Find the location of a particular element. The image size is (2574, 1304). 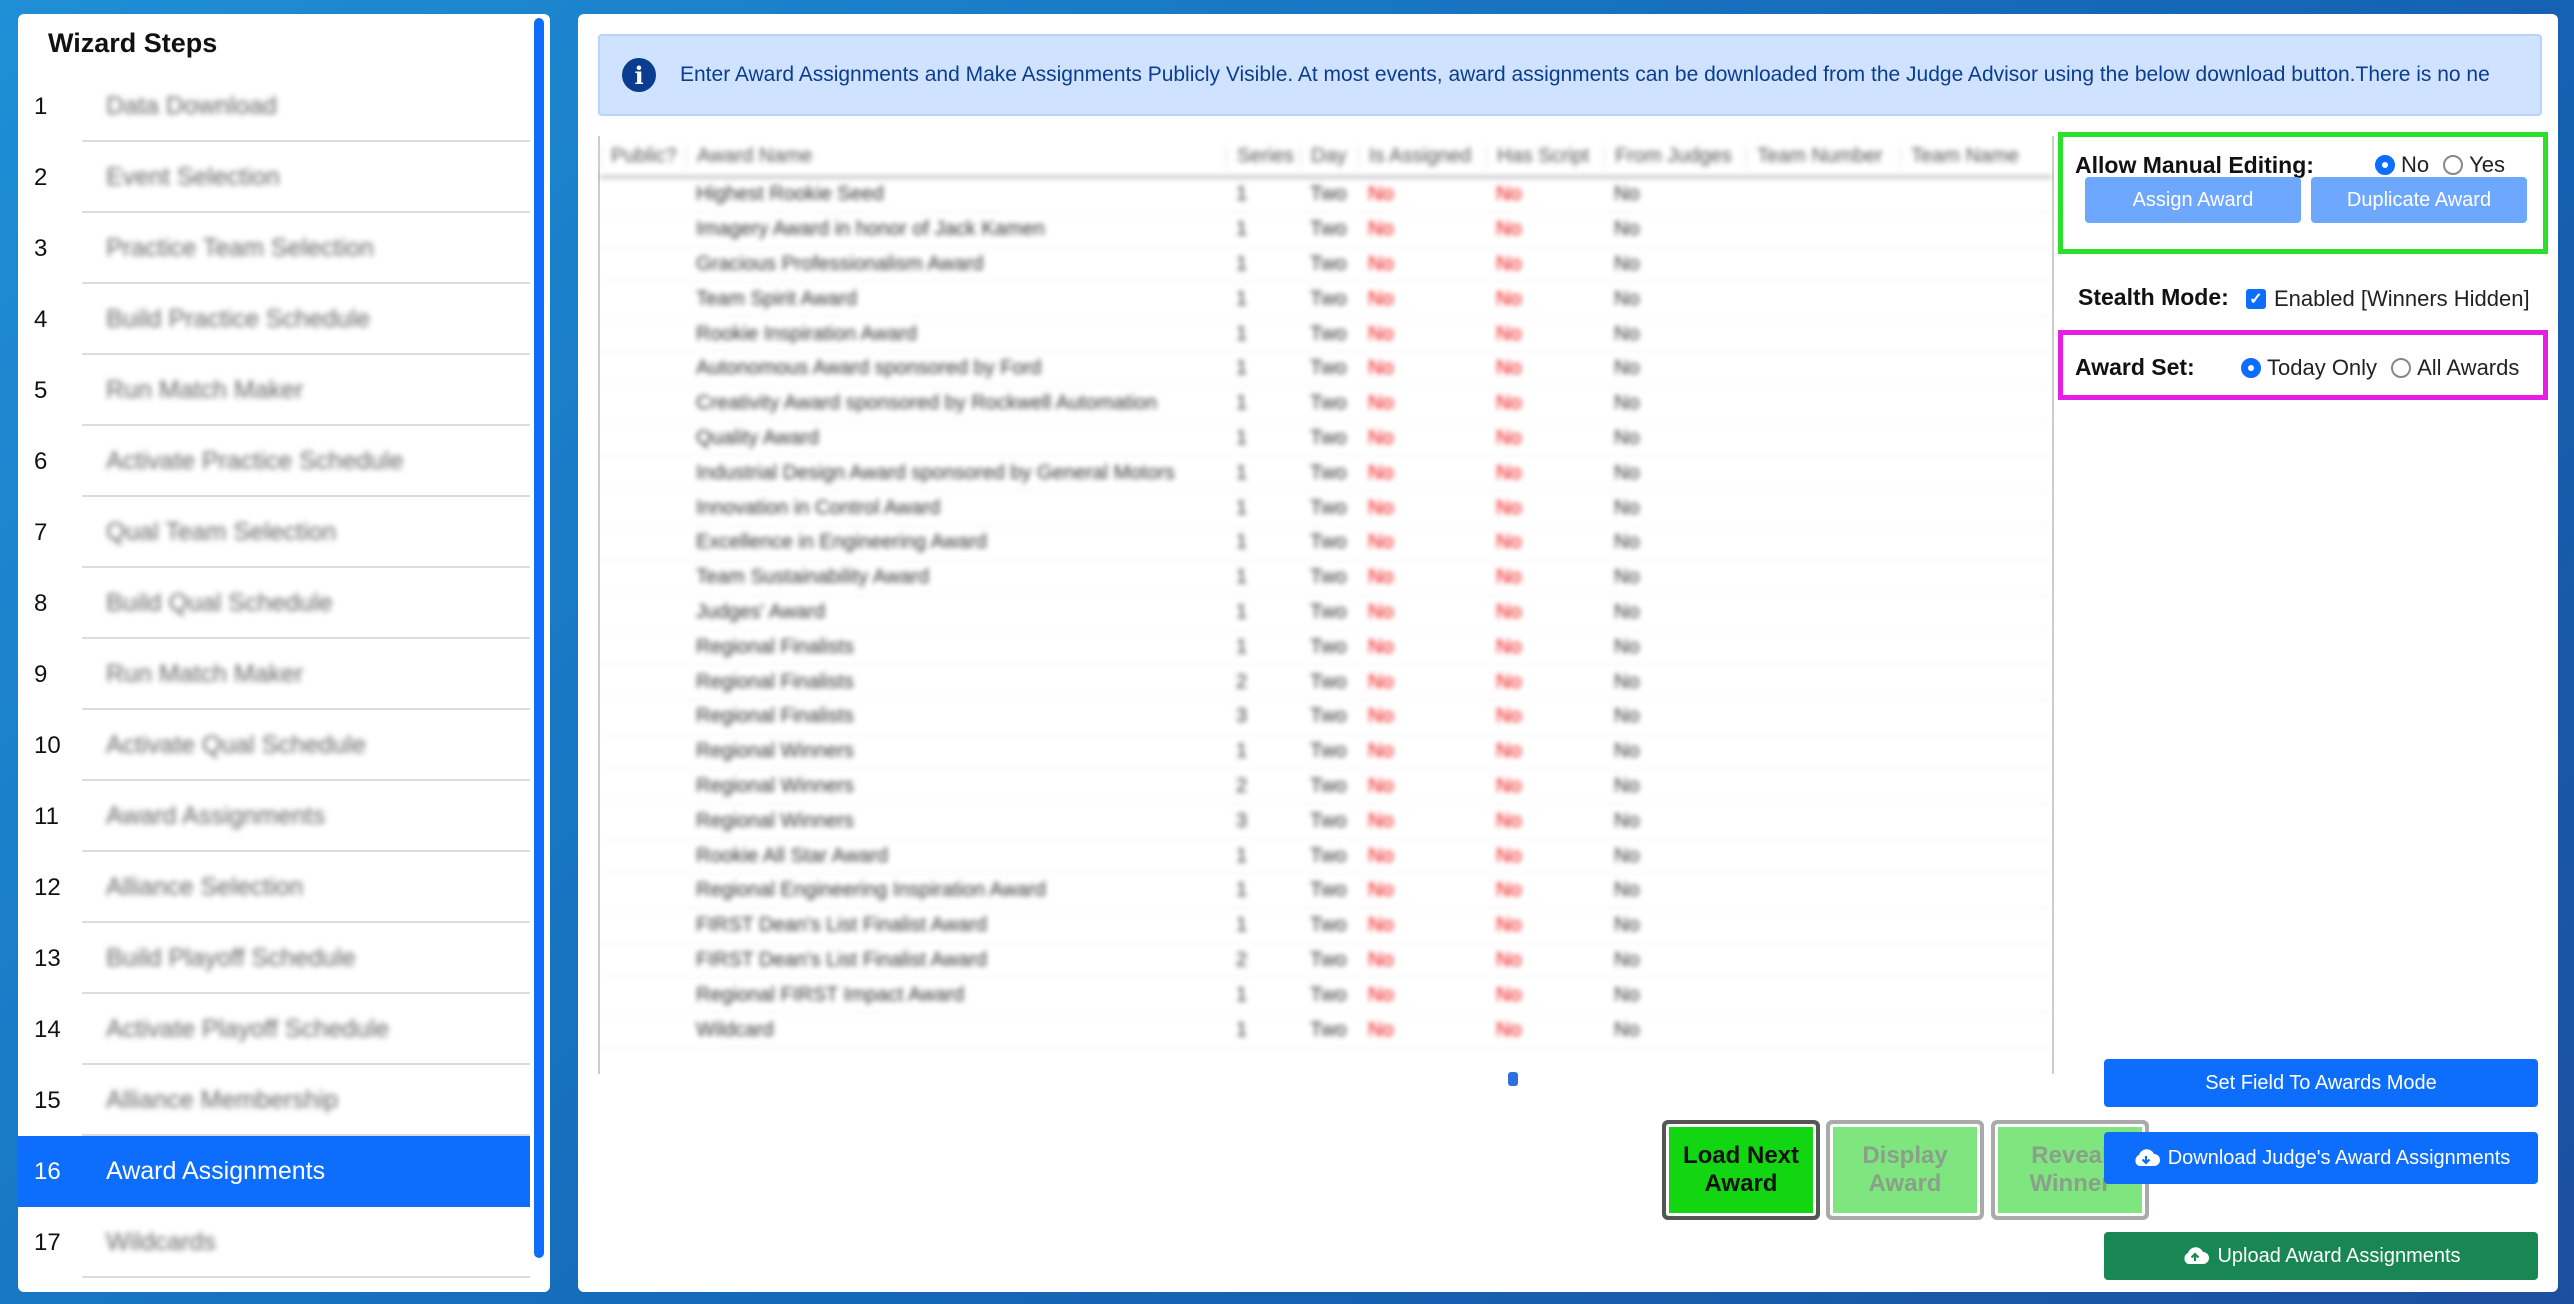

column-header: Public? is located at coordinates (643, 156).